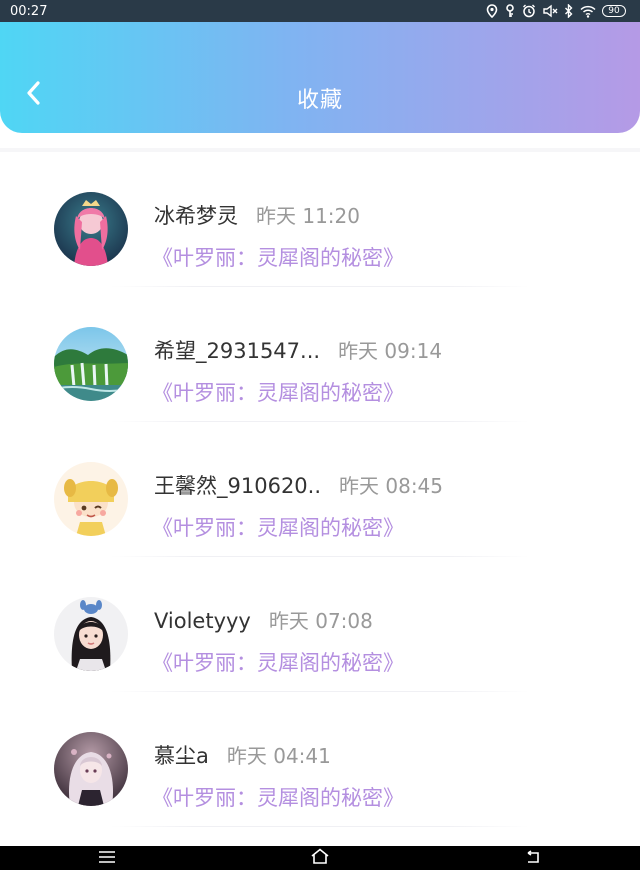  Describe the element at coordinates (263, 619) in the screenshot. I see `item-header: Violetyyy 昨天 07:08` at that location.